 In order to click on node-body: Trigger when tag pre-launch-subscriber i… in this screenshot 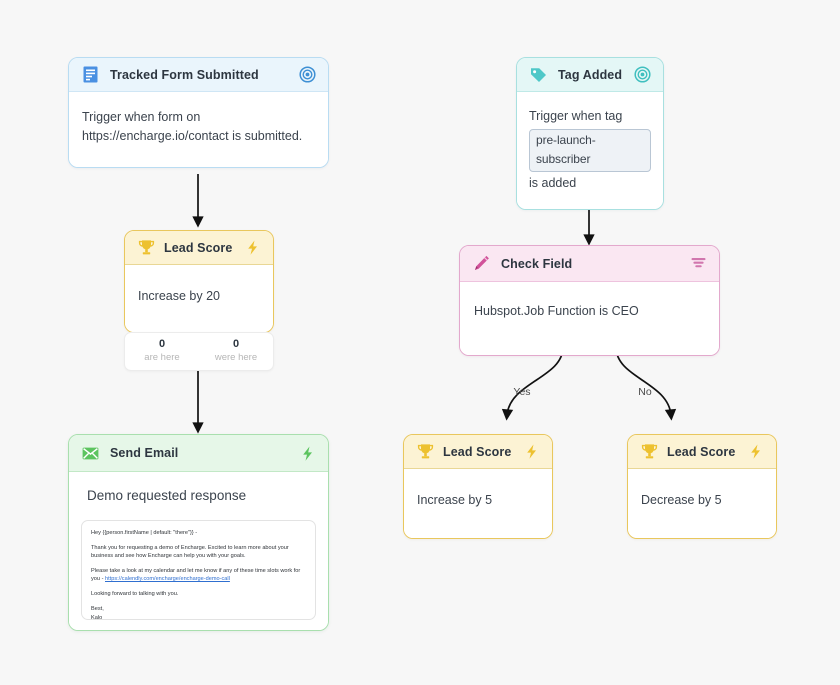, I will do `click(590, 150)`.